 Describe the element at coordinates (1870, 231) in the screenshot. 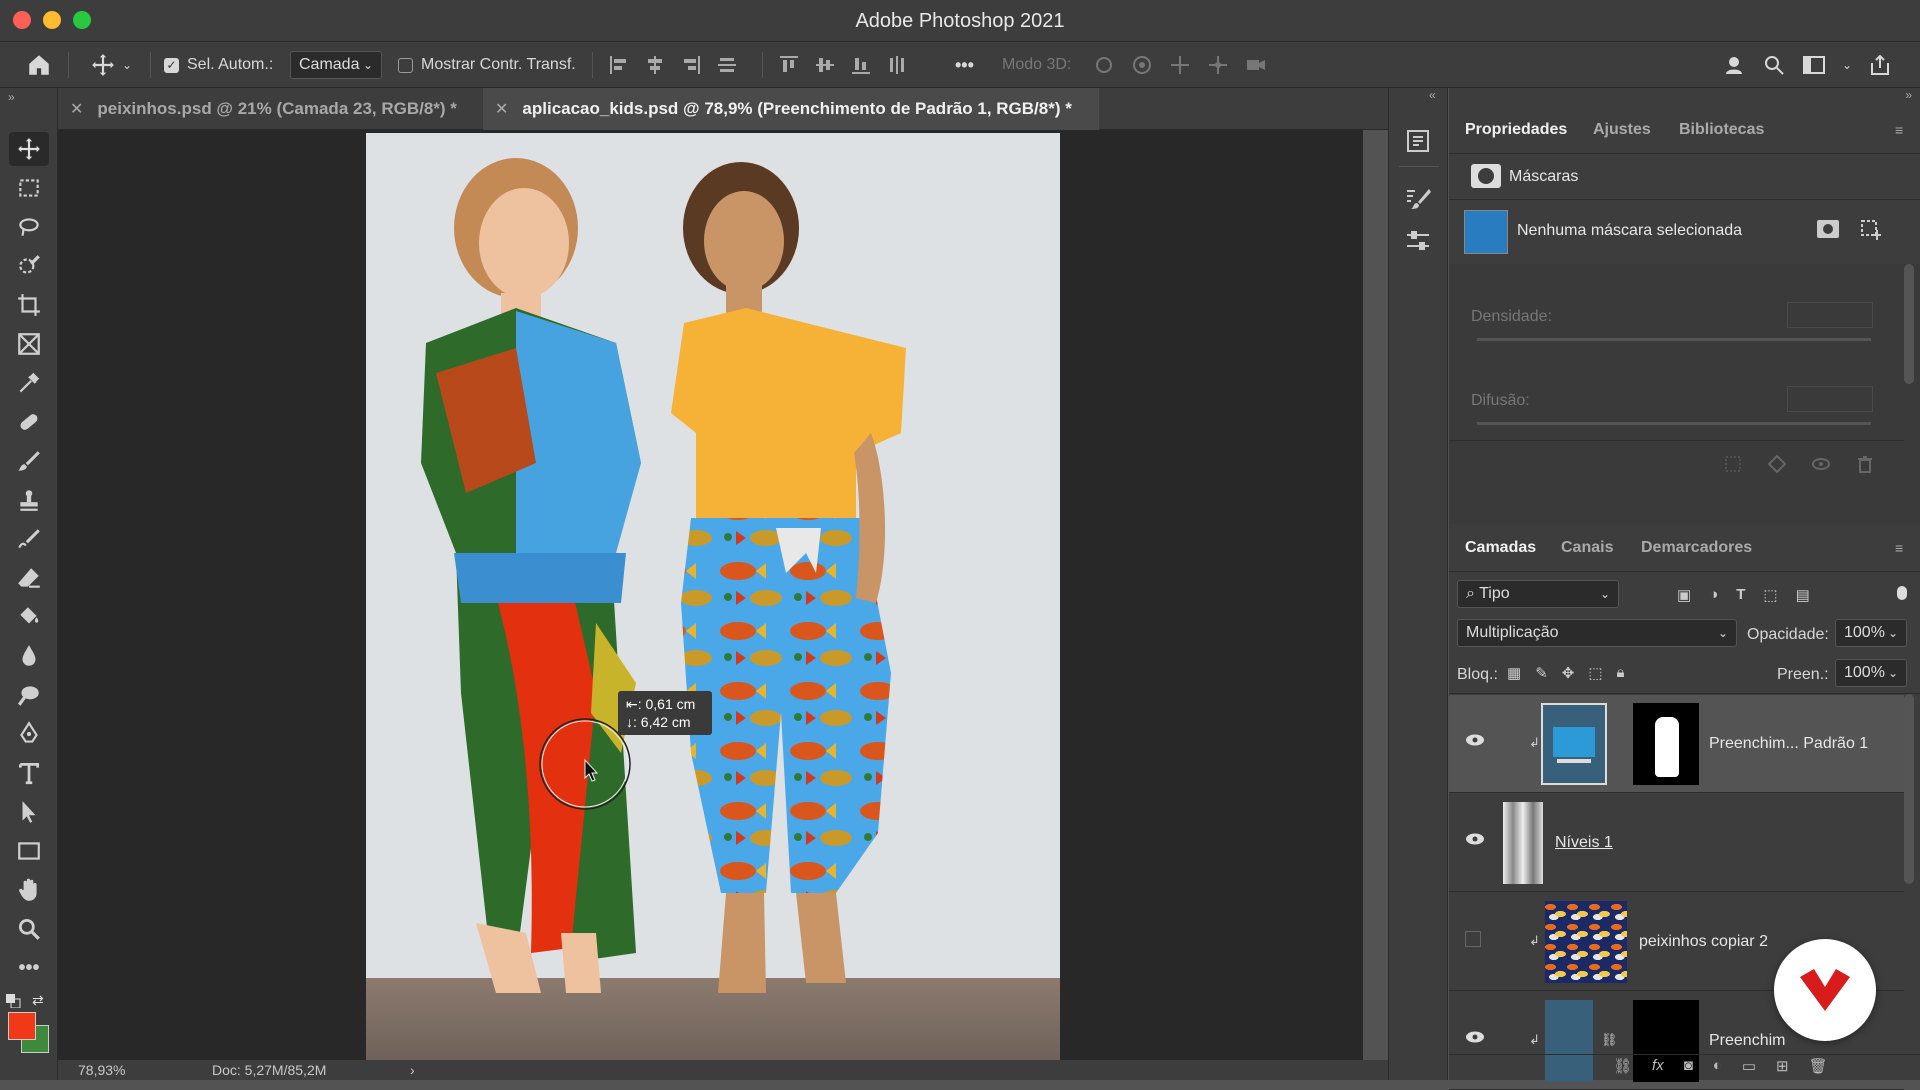

I see `add-vector-mask-icon` at that location.